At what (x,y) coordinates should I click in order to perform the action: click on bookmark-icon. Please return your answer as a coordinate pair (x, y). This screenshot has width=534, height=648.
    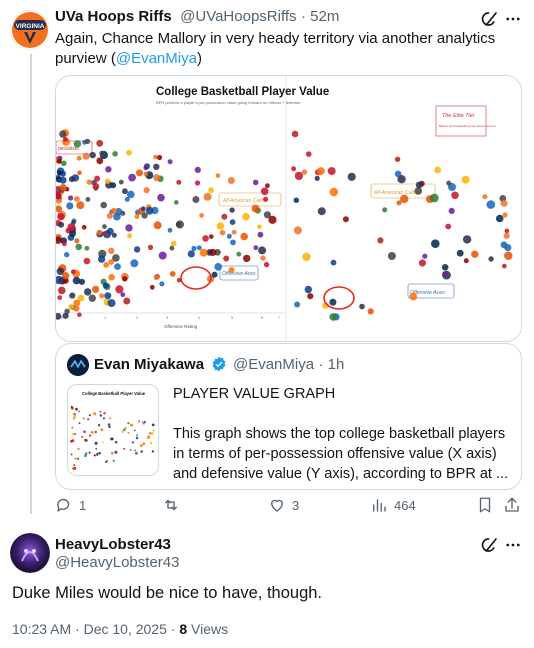
    Looking at the image, I should click on (485, 505).